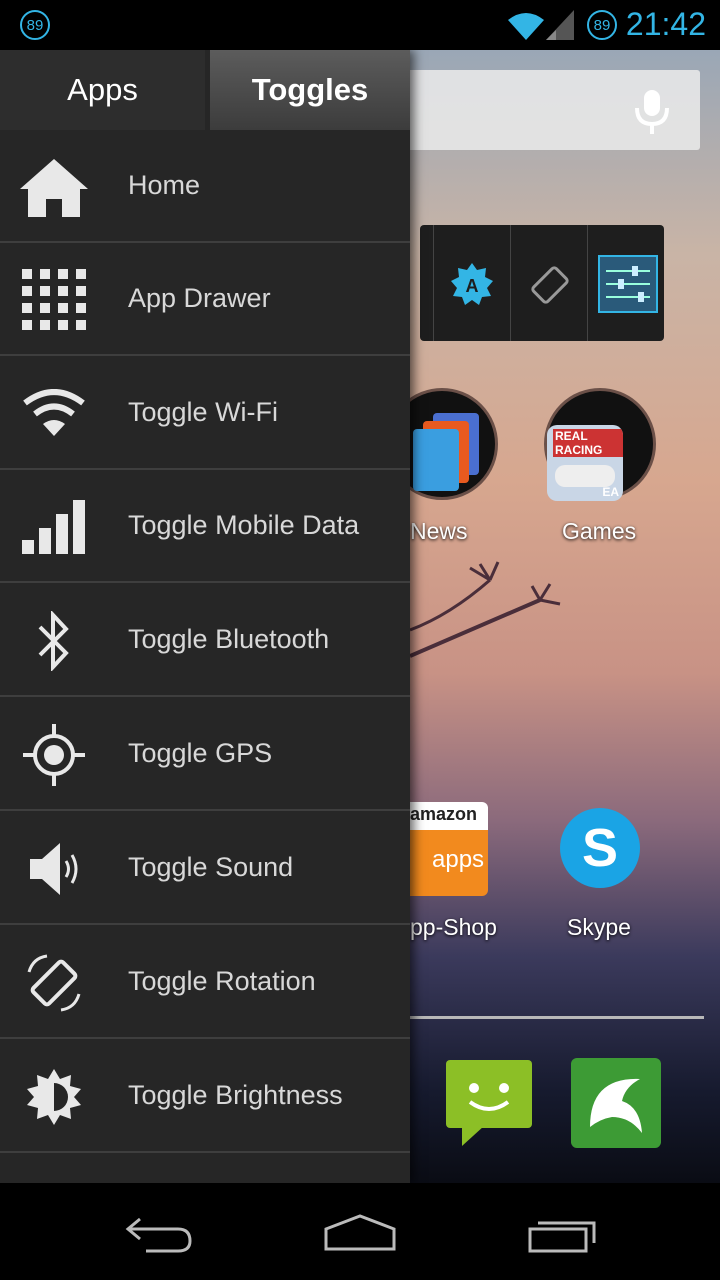 This screenshot has width=720, height=1280. What do you see at coordinates (102, 90) in the screenshot?
I see `tab-apps: Apps` at bounding box center [102, 90].